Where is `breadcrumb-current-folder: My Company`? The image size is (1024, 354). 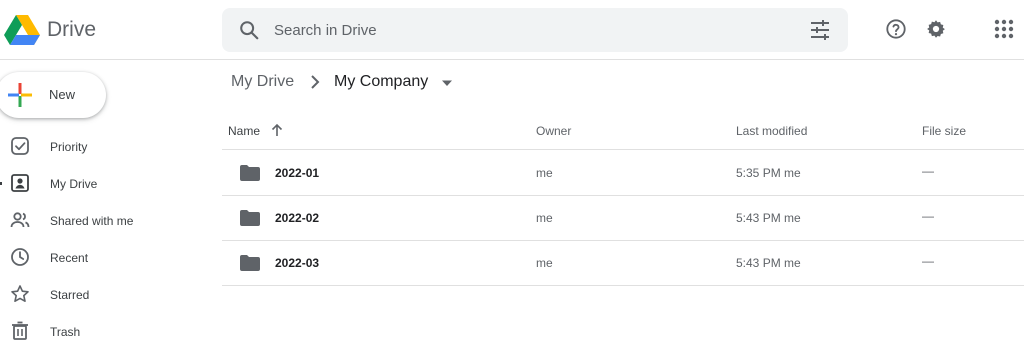
breadcrumb-current-folder: My Company is located at coordinates (381, 82).